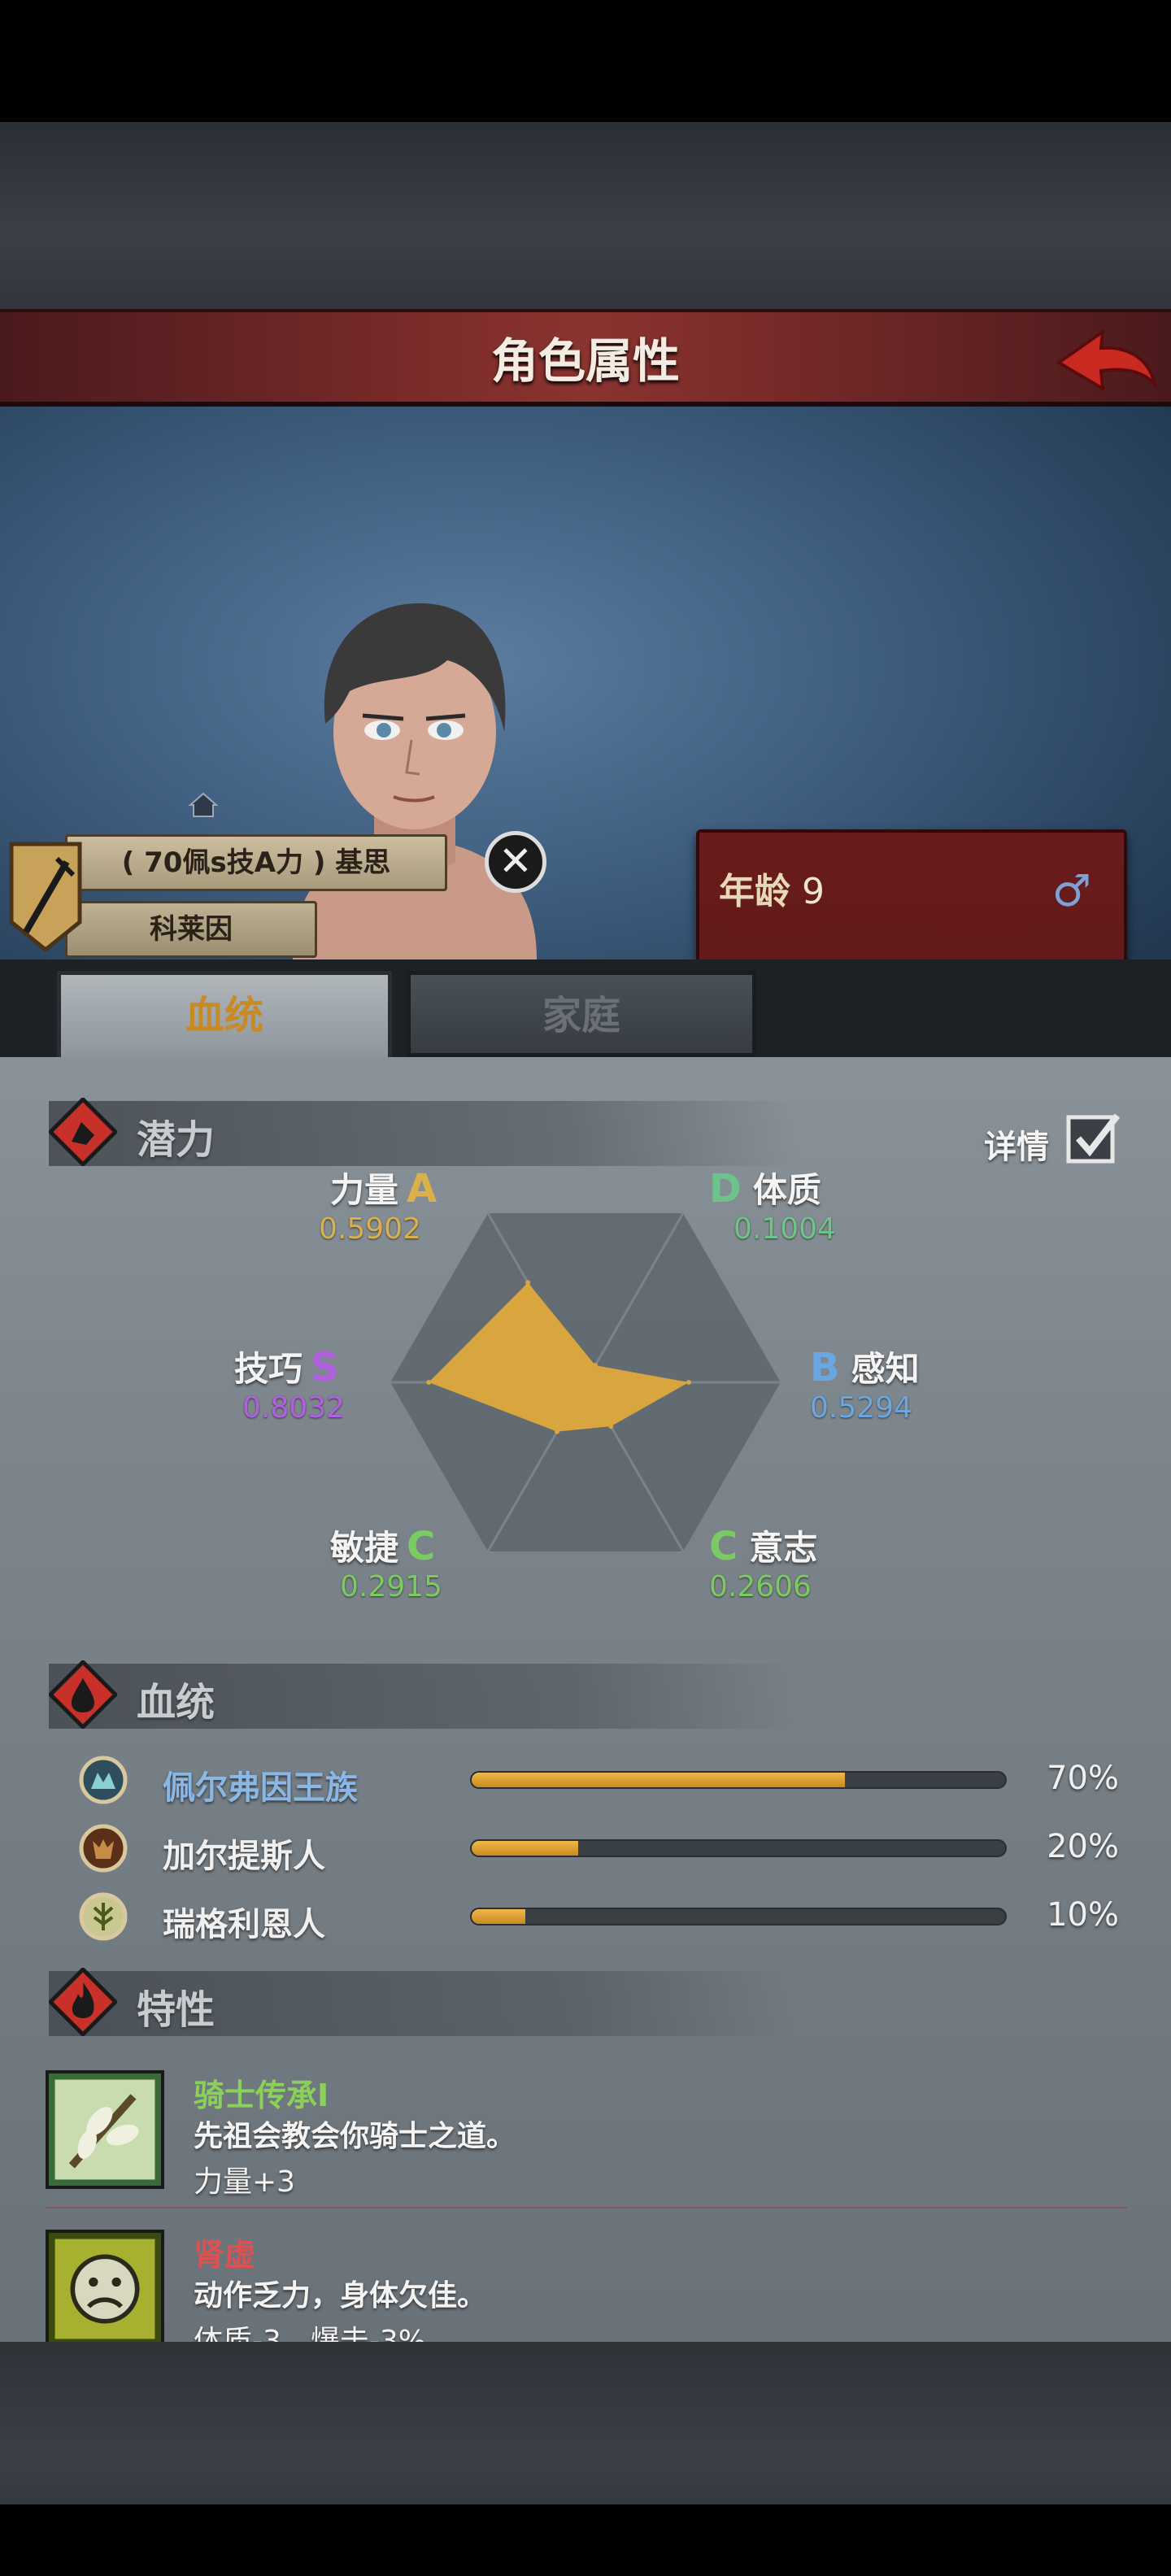 Image resolution: width=1171 pixels, height=2576 pixels. What do you see at coordinates (370, 1229) in the screenshot?
I see `stat-value: 0.5902` at bounding box center [370, 1229].